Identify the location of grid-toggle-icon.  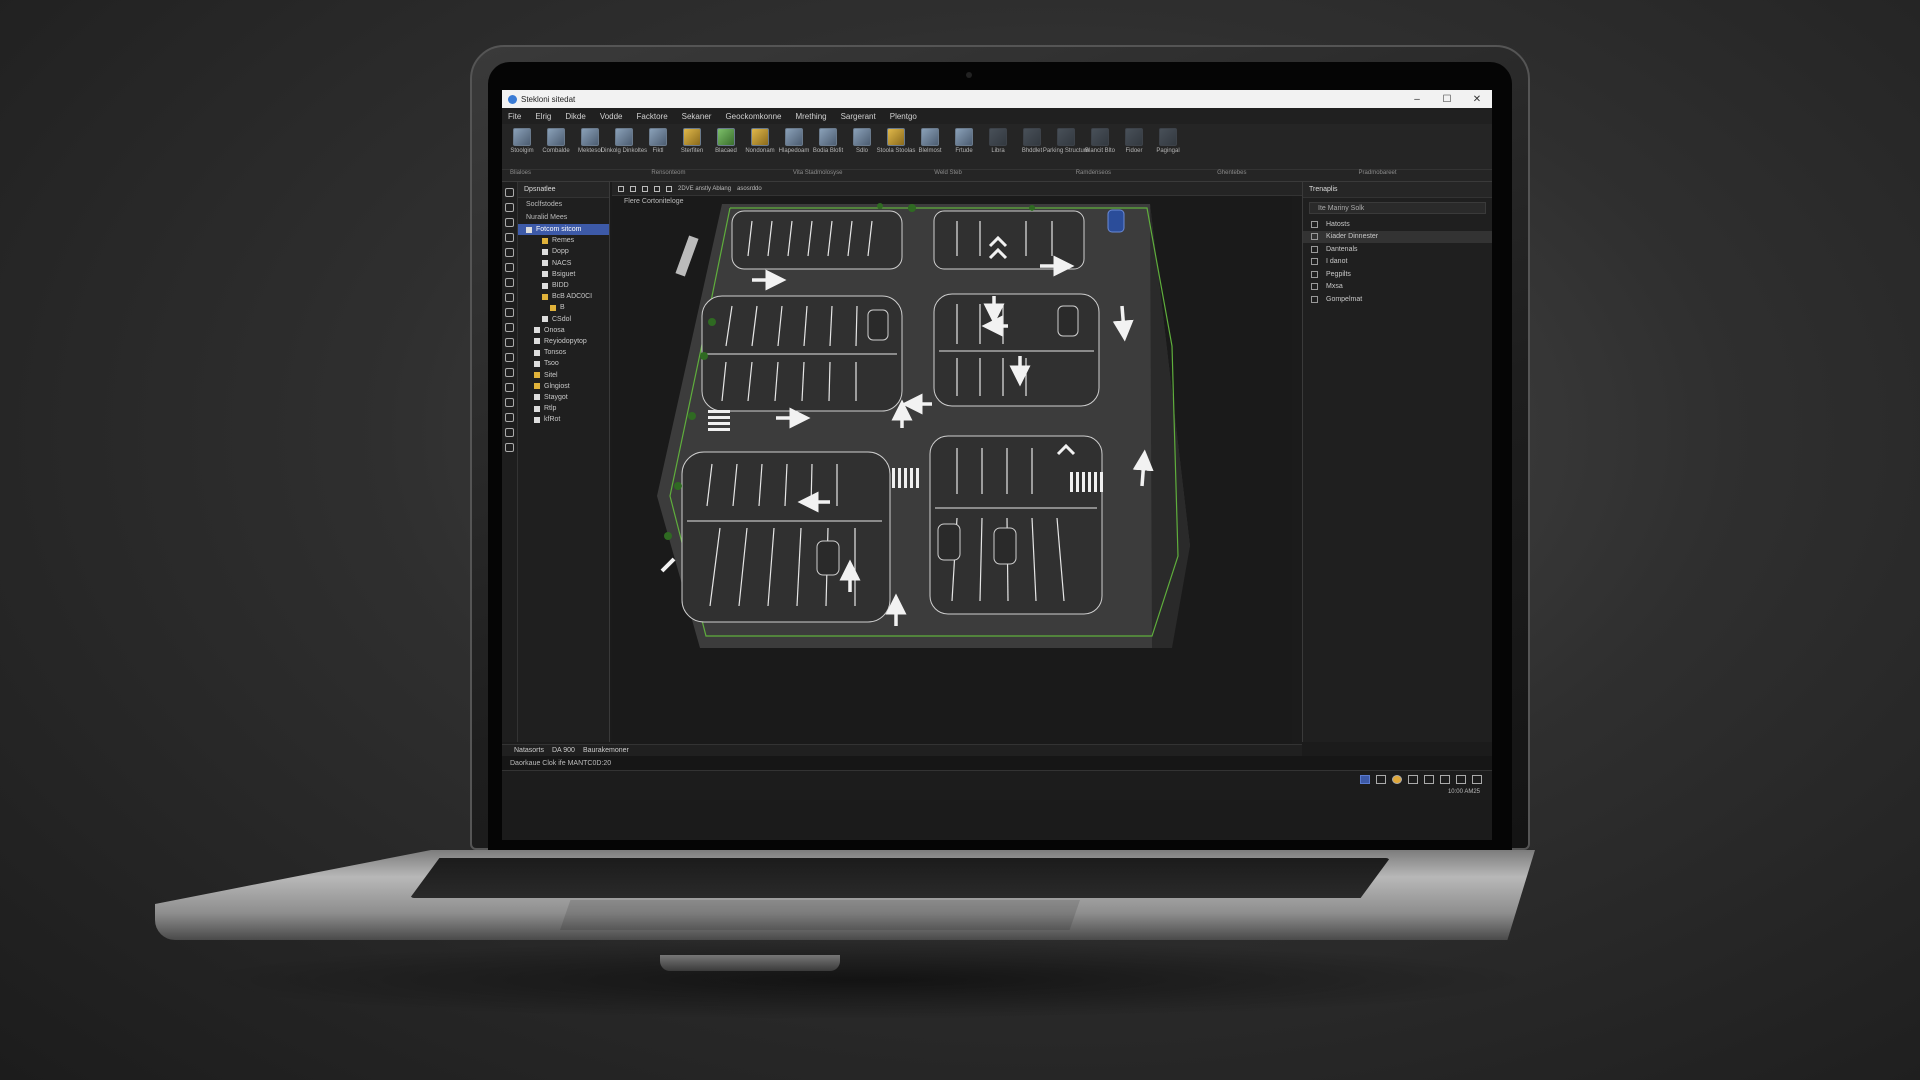
(1365, 779).